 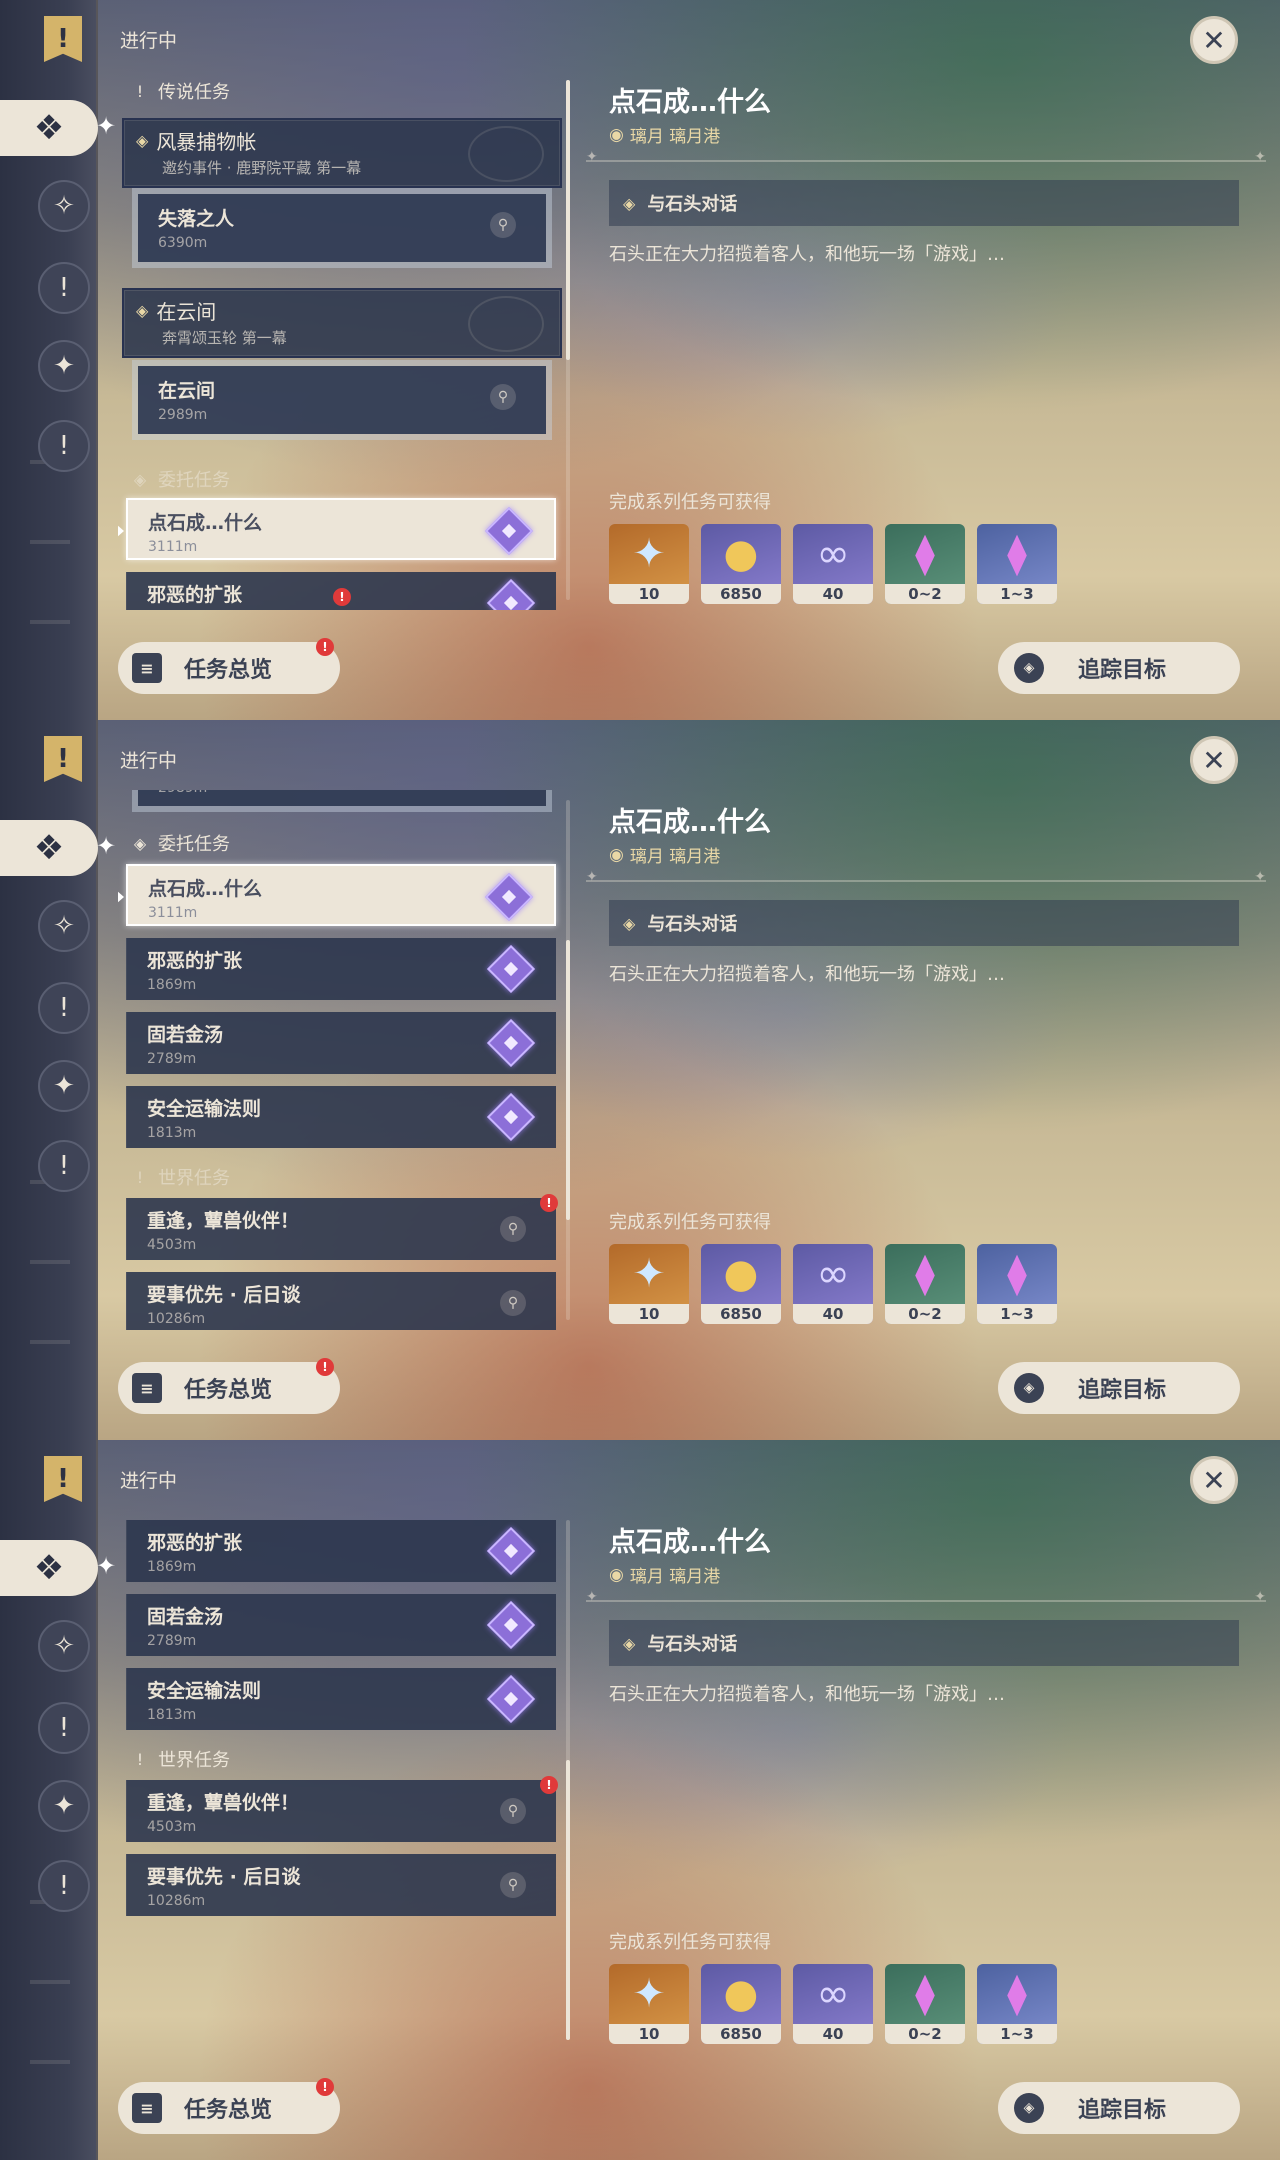 I want to click on commission-title: 点石成…什么, so click(x=205, y=523).